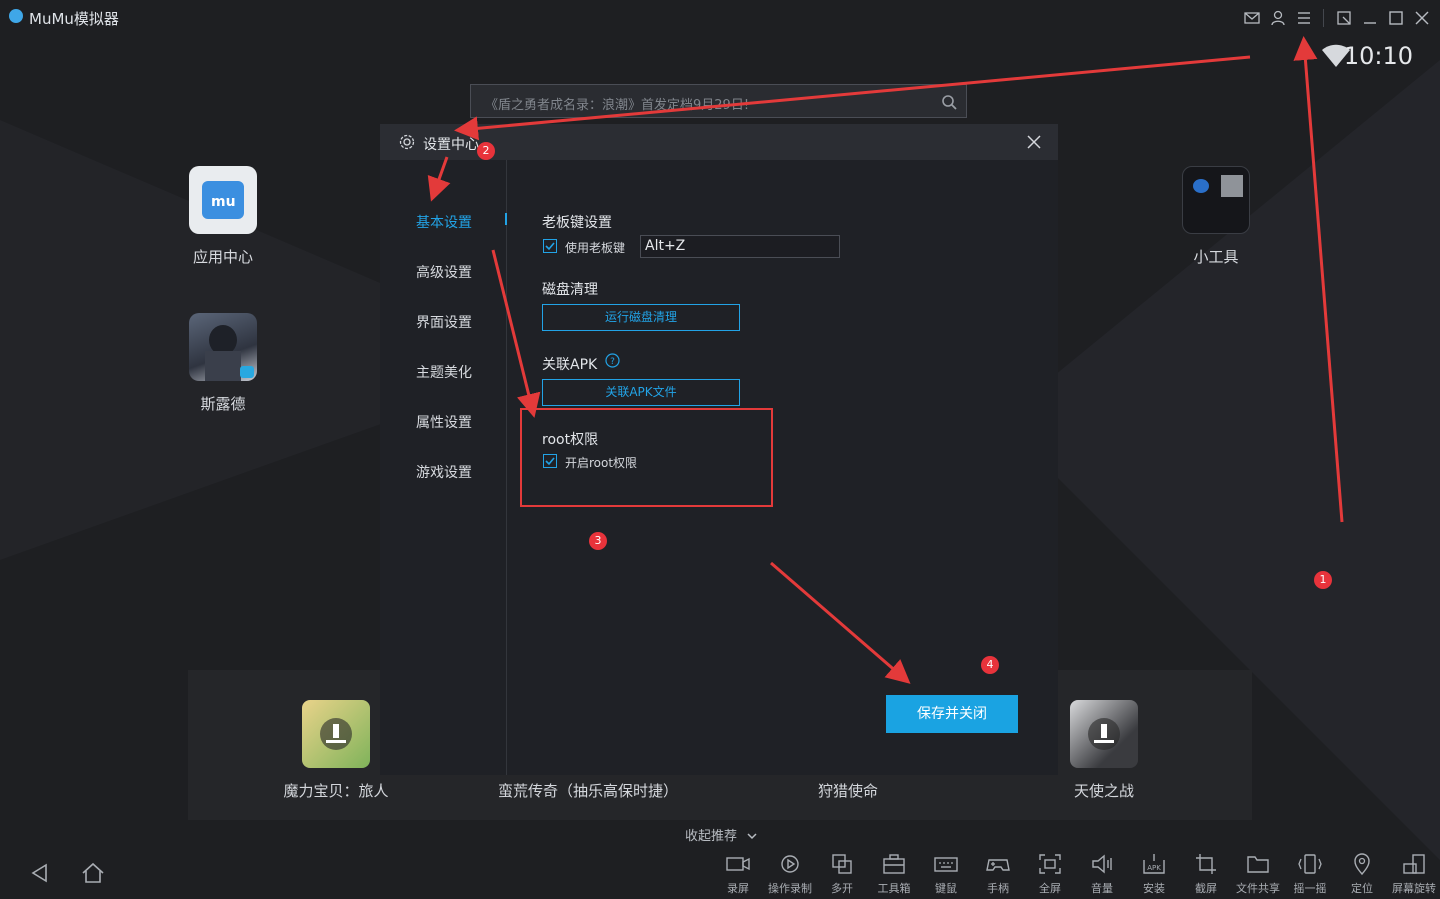 This screenshot has height=899, width=1440. Describe the element at coordinates (1050, 864) in the screenshot. I see `fullscreen-icon` at that location.